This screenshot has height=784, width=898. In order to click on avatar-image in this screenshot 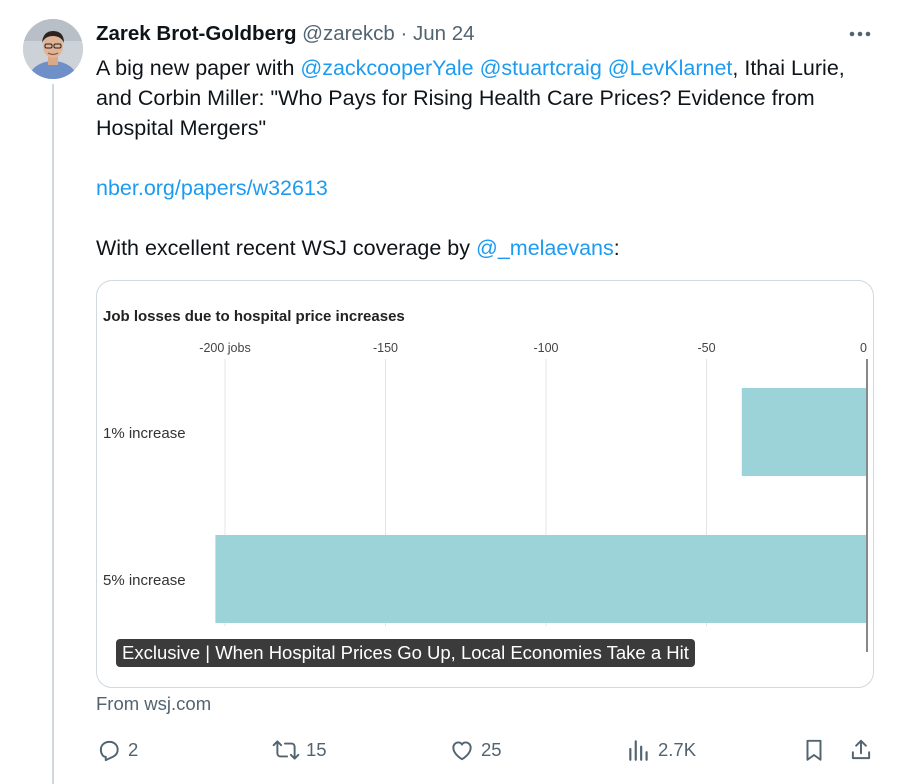, I will do `click(53, 49)`.